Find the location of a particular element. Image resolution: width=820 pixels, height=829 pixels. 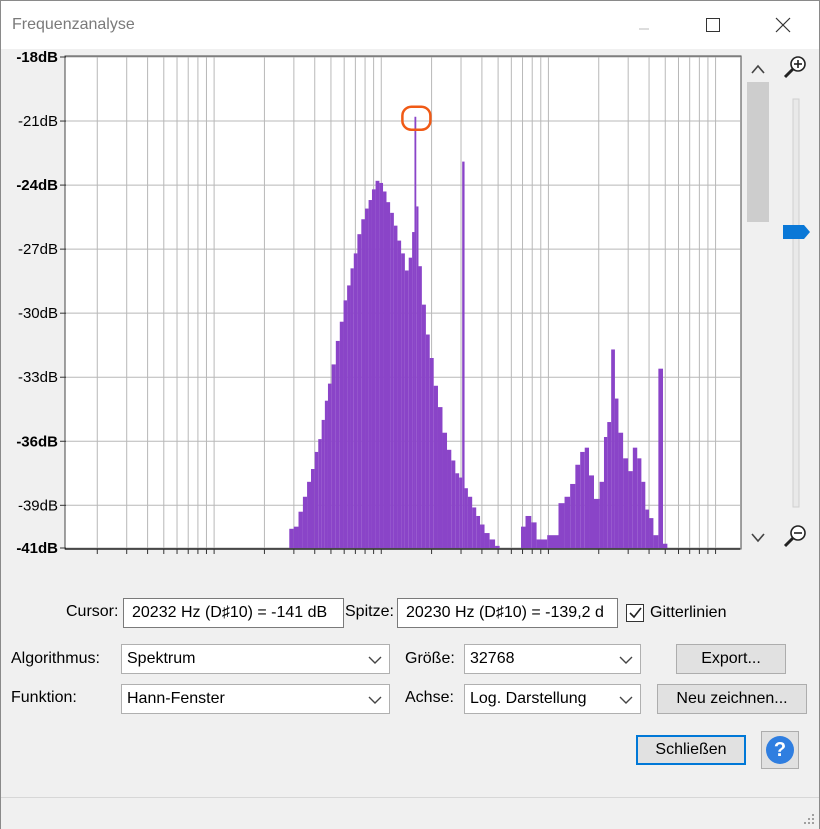

size-select: 32768 is located at coordinates (552, 659).